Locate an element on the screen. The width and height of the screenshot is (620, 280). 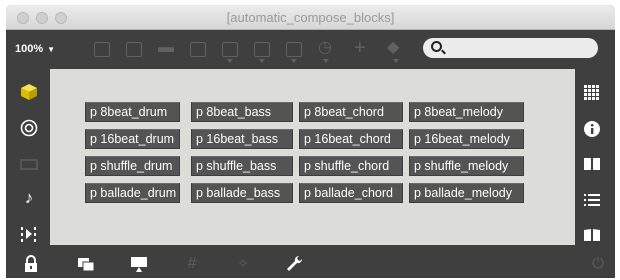
patcher-object-box: p 8beat_bass is located at coordinates (242, 112).